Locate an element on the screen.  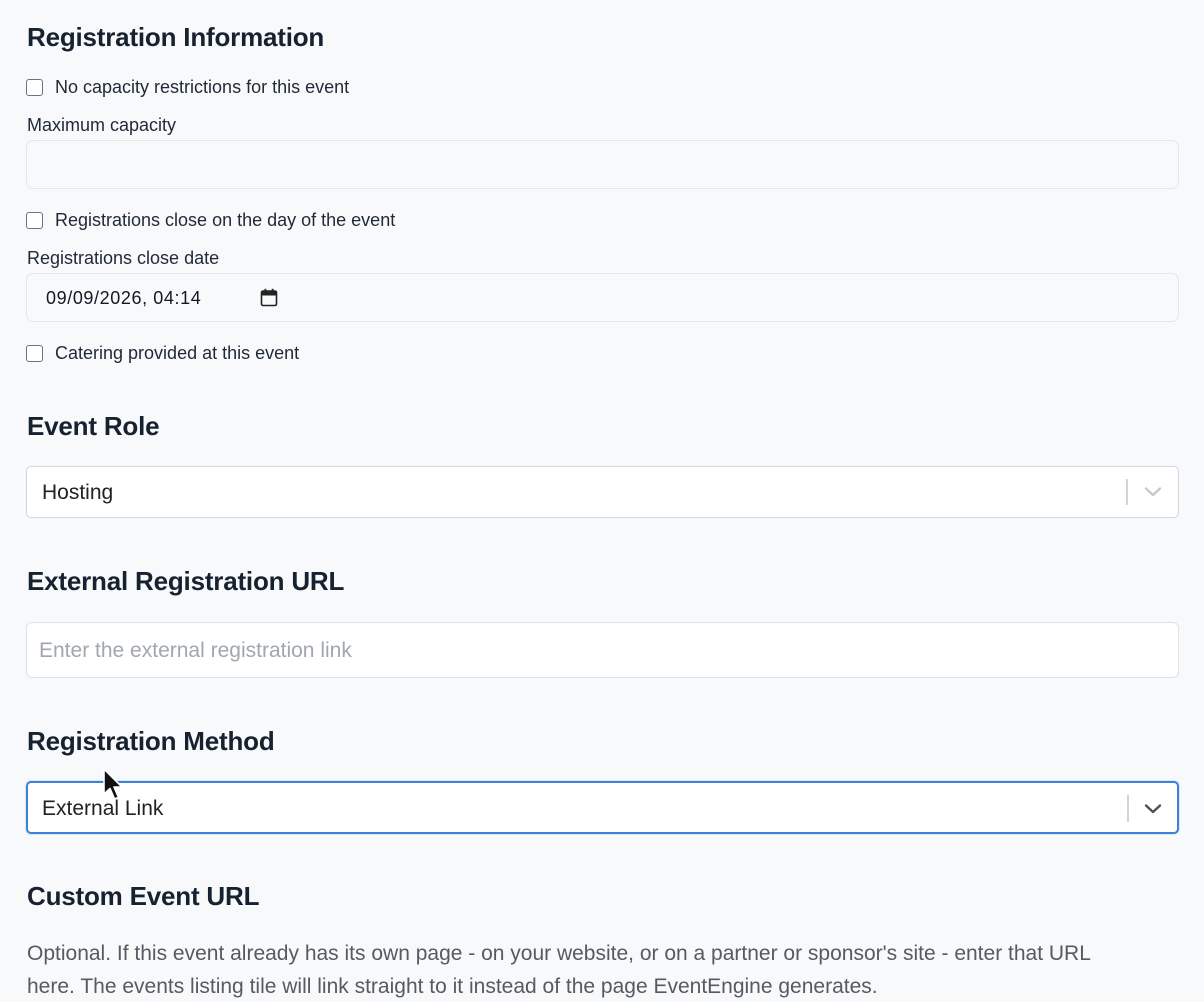
event-role-heading: Event Role is located at coordinates (93, 426).